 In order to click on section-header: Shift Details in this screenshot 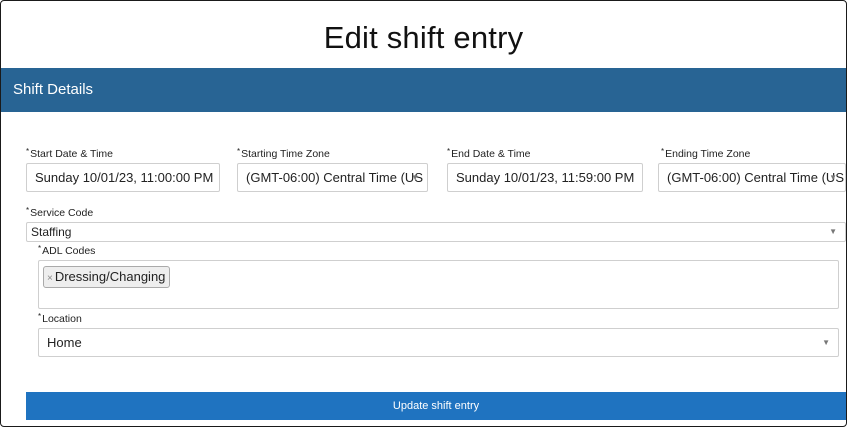, I will do `click(423, 90)`.